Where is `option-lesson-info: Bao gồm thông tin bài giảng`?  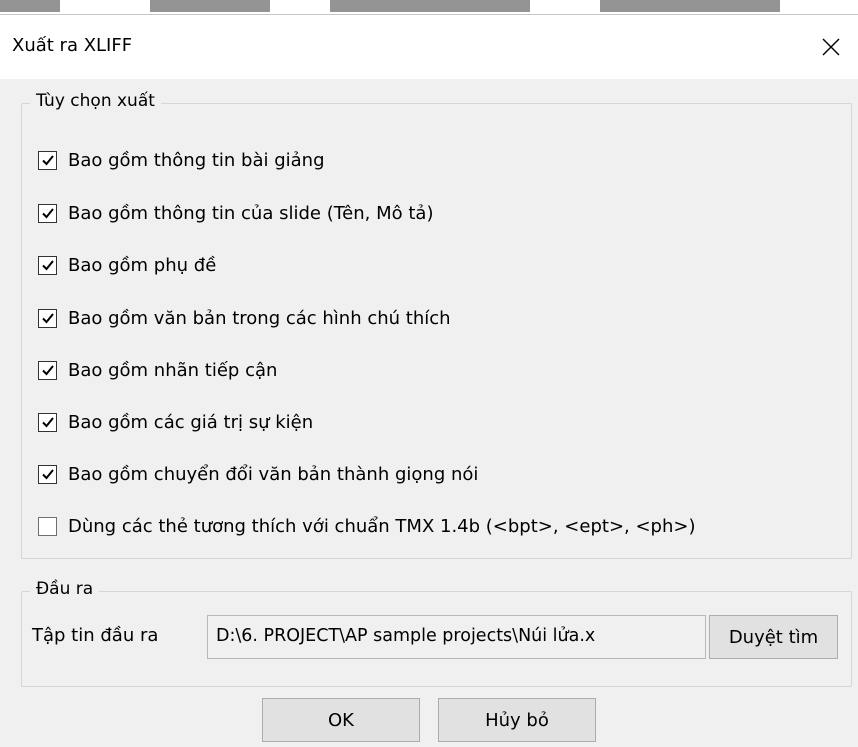 option-lesson-info: Bao gồm thông tin bài giảng is located at coordinates (181, 160).